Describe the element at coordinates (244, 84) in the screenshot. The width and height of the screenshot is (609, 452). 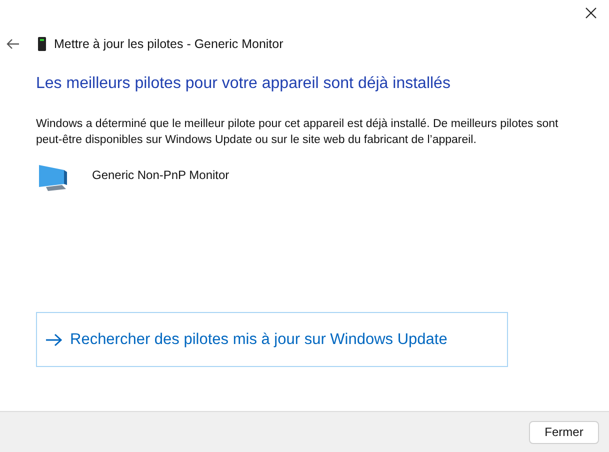
I see `heading: Les meilleurs pilotes pour votre appareil sont déjà installés` at that location.